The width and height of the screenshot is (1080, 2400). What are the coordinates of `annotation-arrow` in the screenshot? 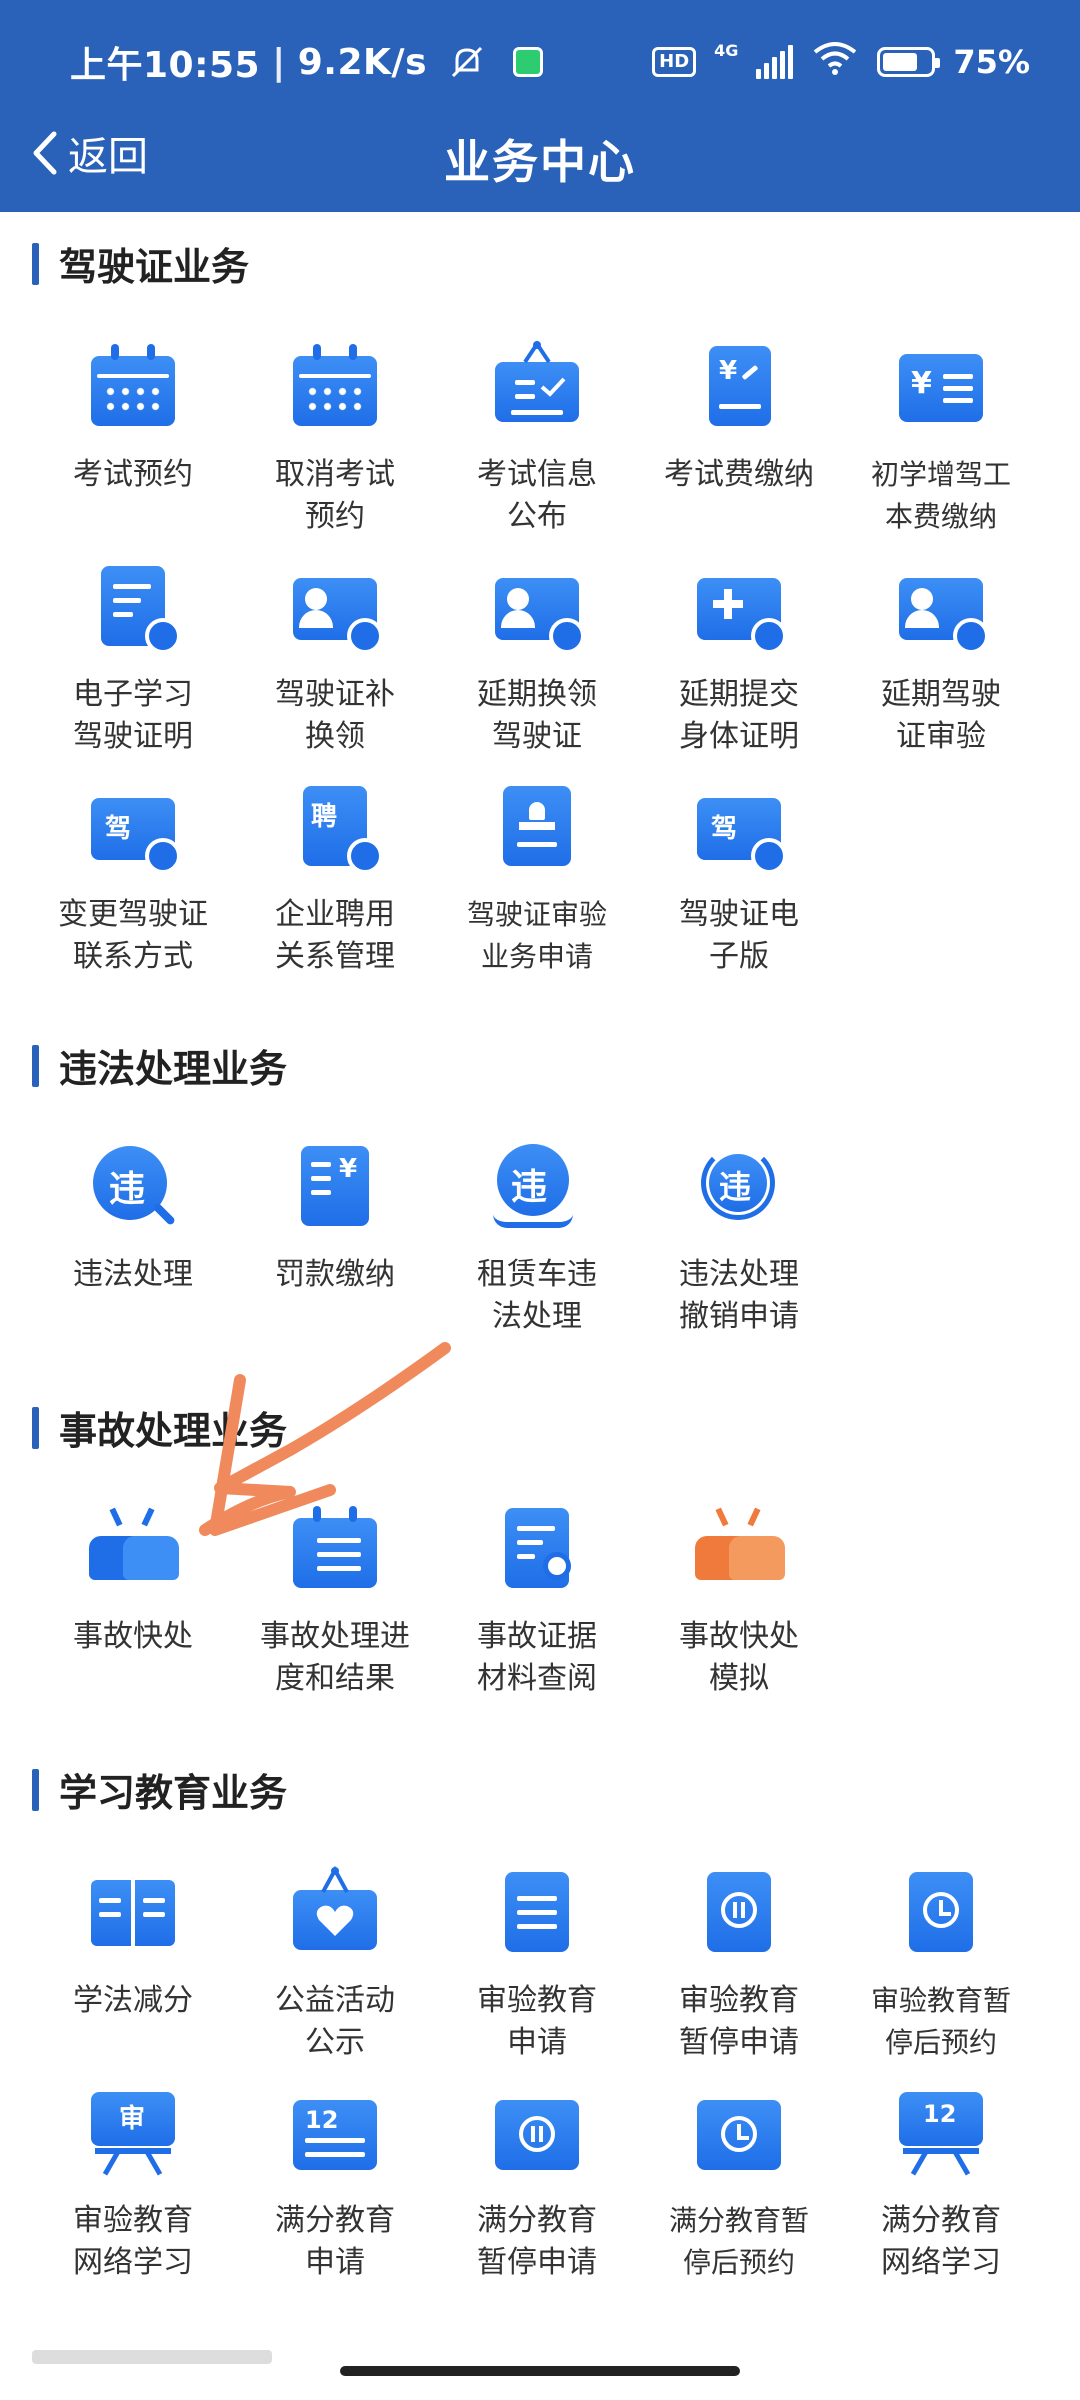 It's located at (325, 1439).